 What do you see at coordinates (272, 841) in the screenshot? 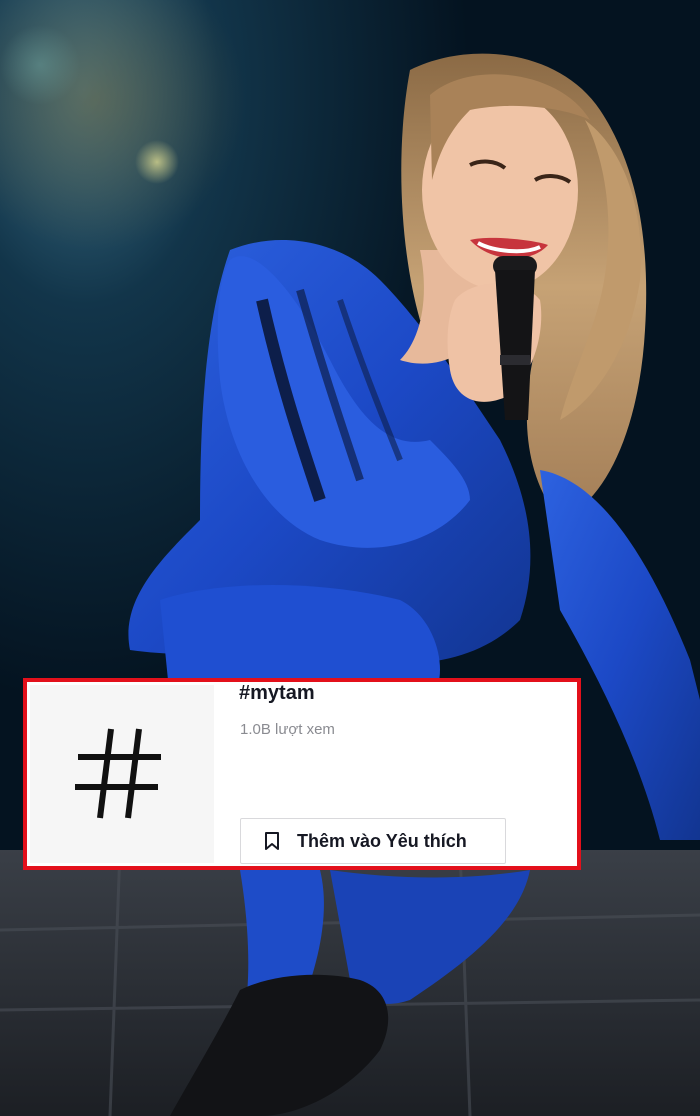
I see `bookmark-icon` at bounding box center [272, 841].